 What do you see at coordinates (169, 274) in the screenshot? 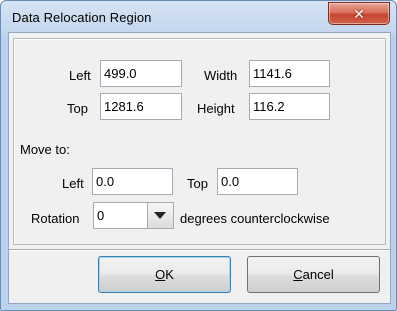
I see `ok-label: K` at bounding box center [169, 274].